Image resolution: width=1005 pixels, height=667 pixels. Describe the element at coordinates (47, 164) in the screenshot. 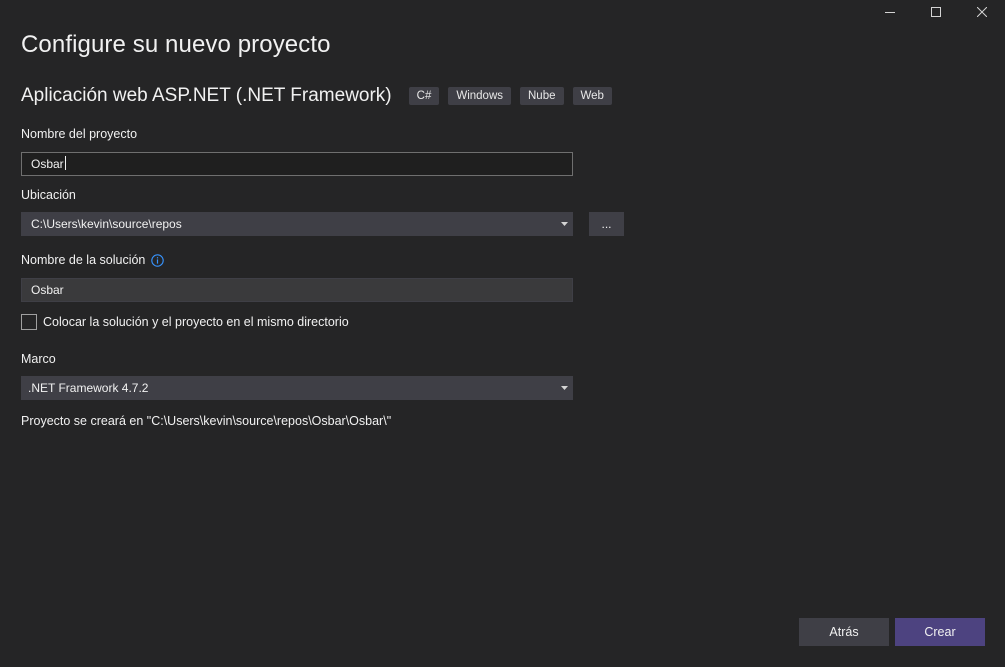

I see `project-name-value: Osbar` at that location.